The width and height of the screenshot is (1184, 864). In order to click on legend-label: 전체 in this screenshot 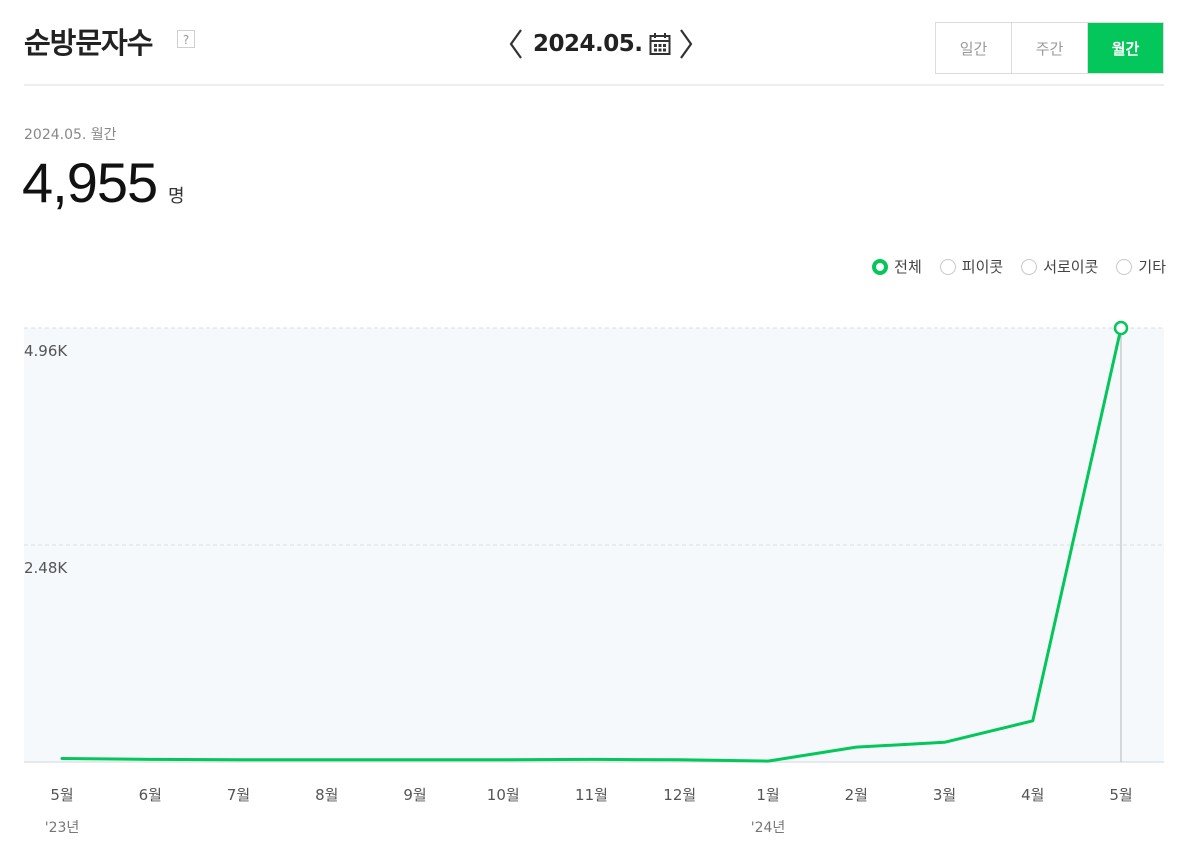, I will do `click(908, 267)`.